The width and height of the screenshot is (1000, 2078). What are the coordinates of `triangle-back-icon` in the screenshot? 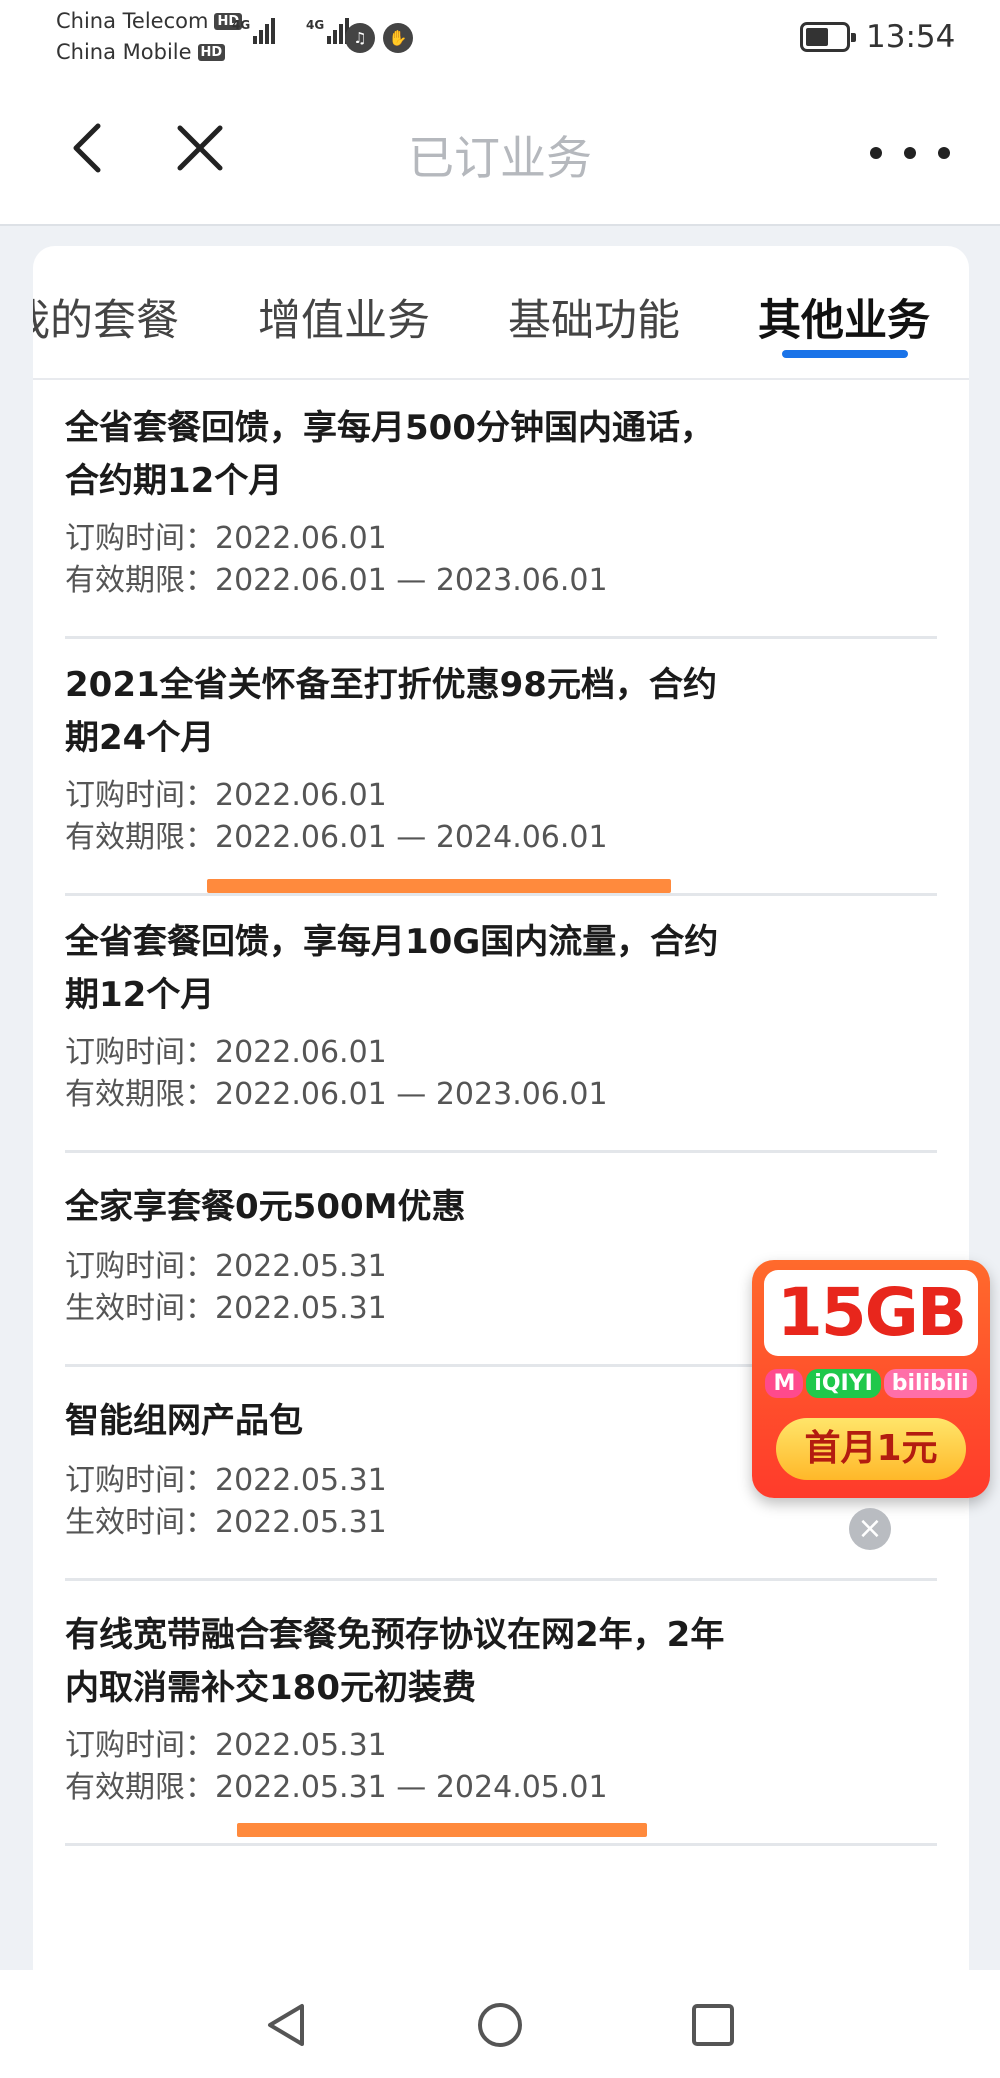 It's located at (287, 2025).